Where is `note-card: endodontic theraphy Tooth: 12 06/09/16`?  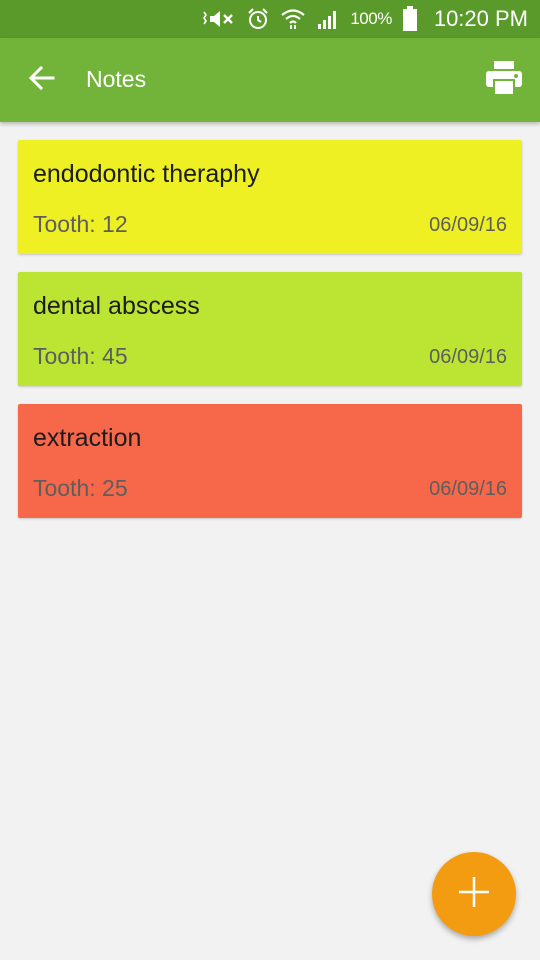
note-card: endodontic theraphy Tooth: 12 06/09/16 is located at coordinates (270, 197).